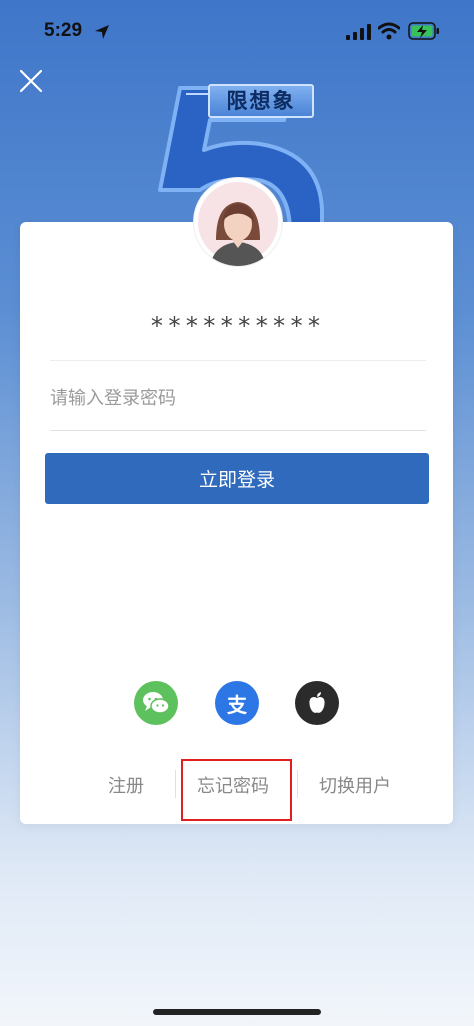  I want to click on avatar, so click(238, 222).